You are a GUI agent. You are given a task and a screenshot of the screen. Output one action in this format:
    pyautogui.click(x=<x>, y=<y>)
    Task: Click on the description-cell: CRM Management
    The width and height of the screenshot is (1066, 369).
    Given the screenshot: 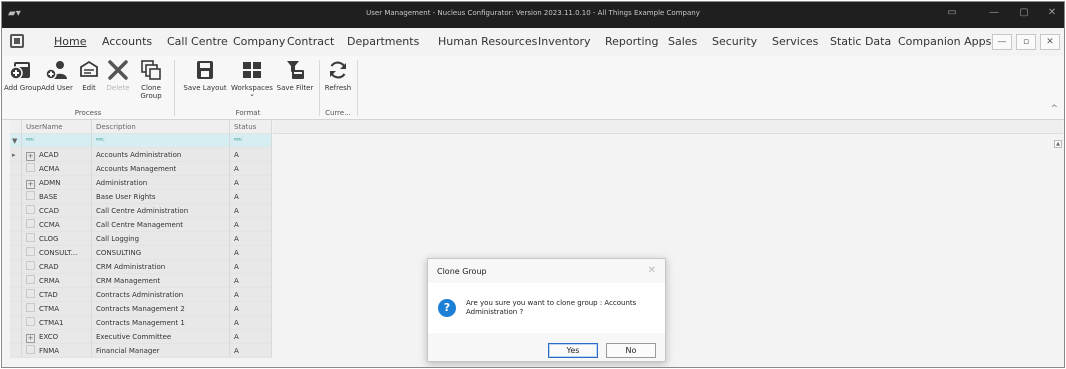 What is the action you would take?
    pyautogui.click(x=161, y=281)
    